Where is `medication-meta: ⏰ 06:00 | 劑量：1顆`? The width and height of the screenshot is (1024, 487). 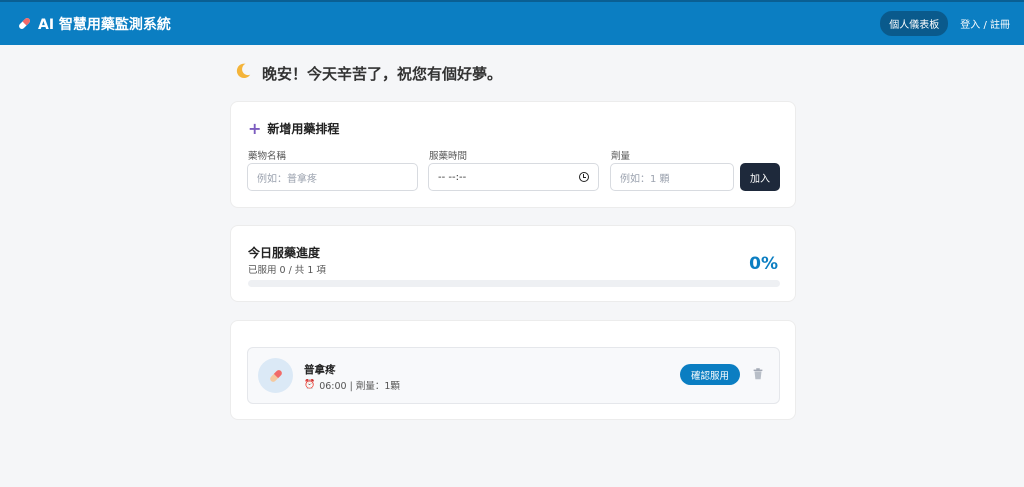 medication-meta: ⏰ 06:00 | 劑量：1顆 is located at coordinates (352, 385).